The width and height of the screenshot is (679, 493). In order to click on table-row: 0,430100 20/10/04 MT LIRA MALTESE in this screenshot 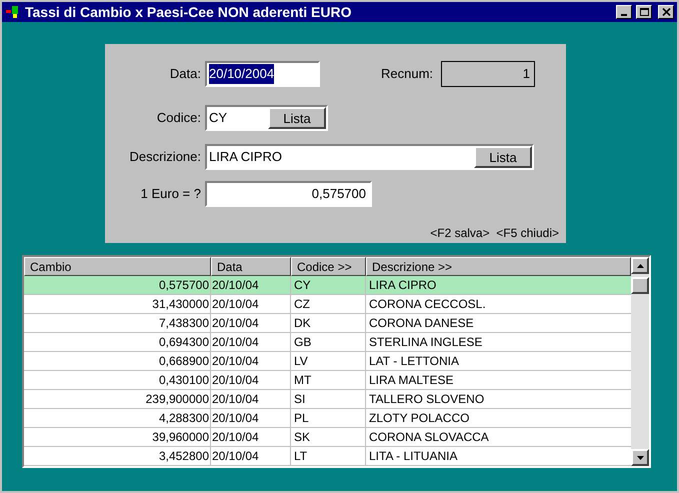, I will do `click(327, 380)`.